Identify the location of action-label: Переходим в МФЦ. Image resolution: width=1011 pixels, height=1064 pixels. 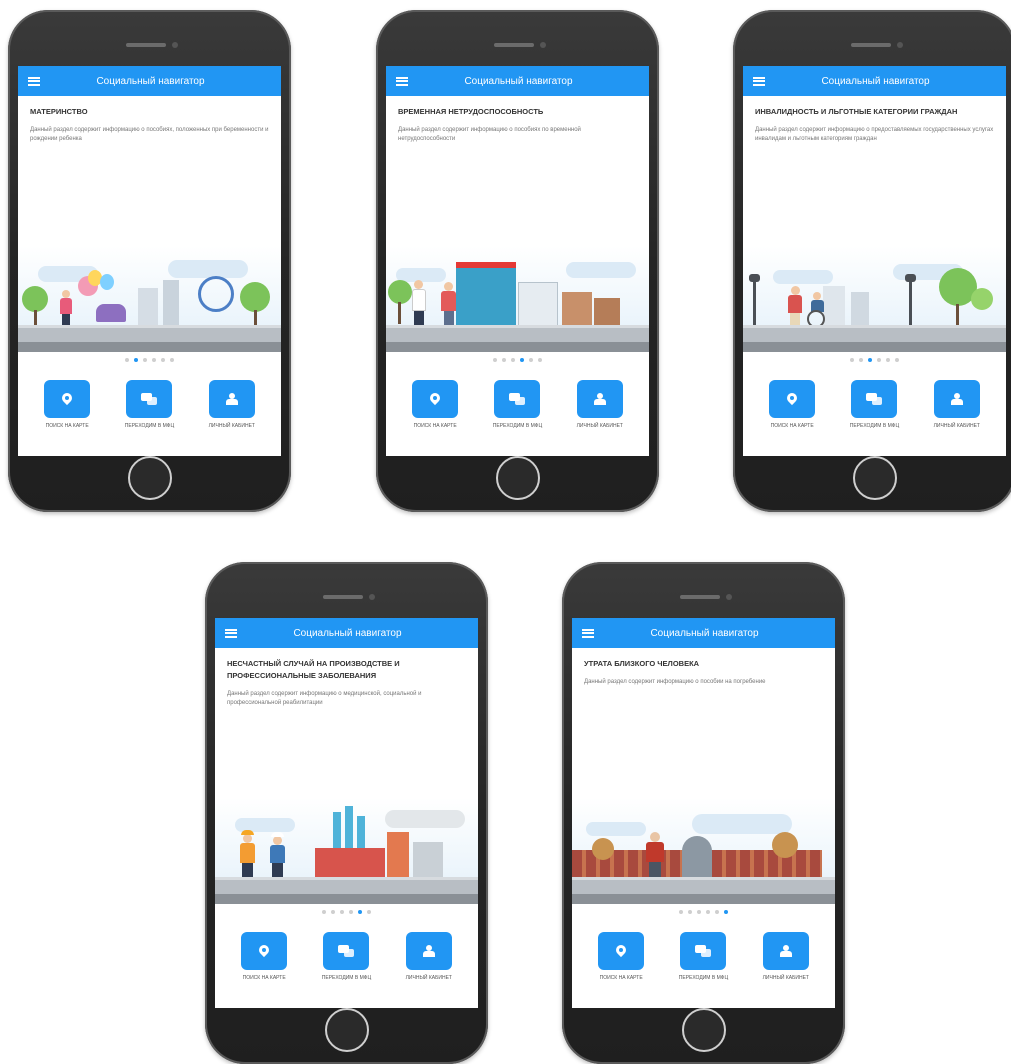
(149, 426).